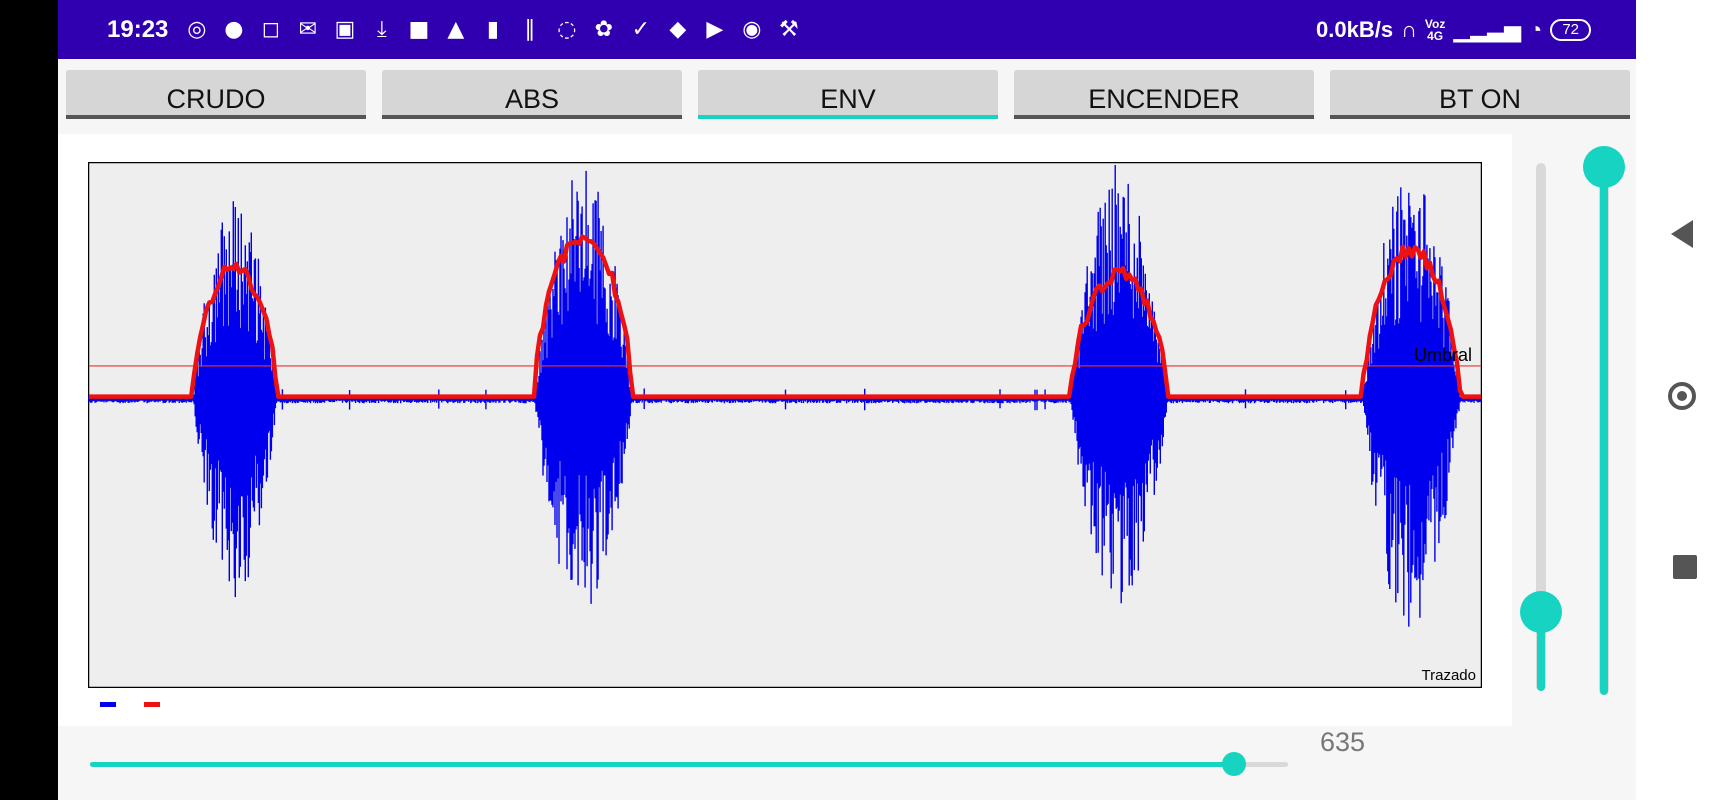 The image size is (1733, 800). Describe the element at coordinates (1487, 29) in the screenshot. I see `signal-icon: ▁▂▃▅` at that location.